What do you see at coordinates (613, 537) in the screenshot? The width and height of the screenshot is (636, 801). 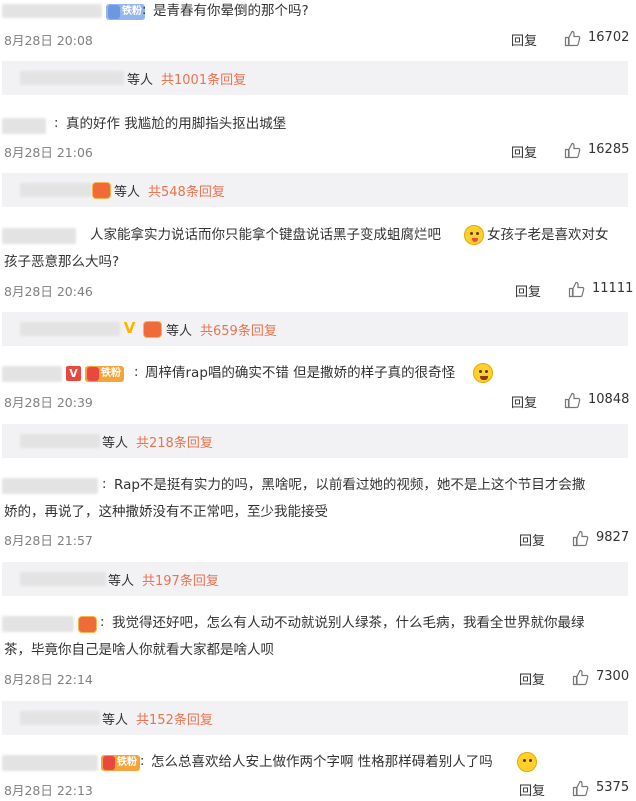 I see `like-count: 9827` at bounding box center [613, 537].